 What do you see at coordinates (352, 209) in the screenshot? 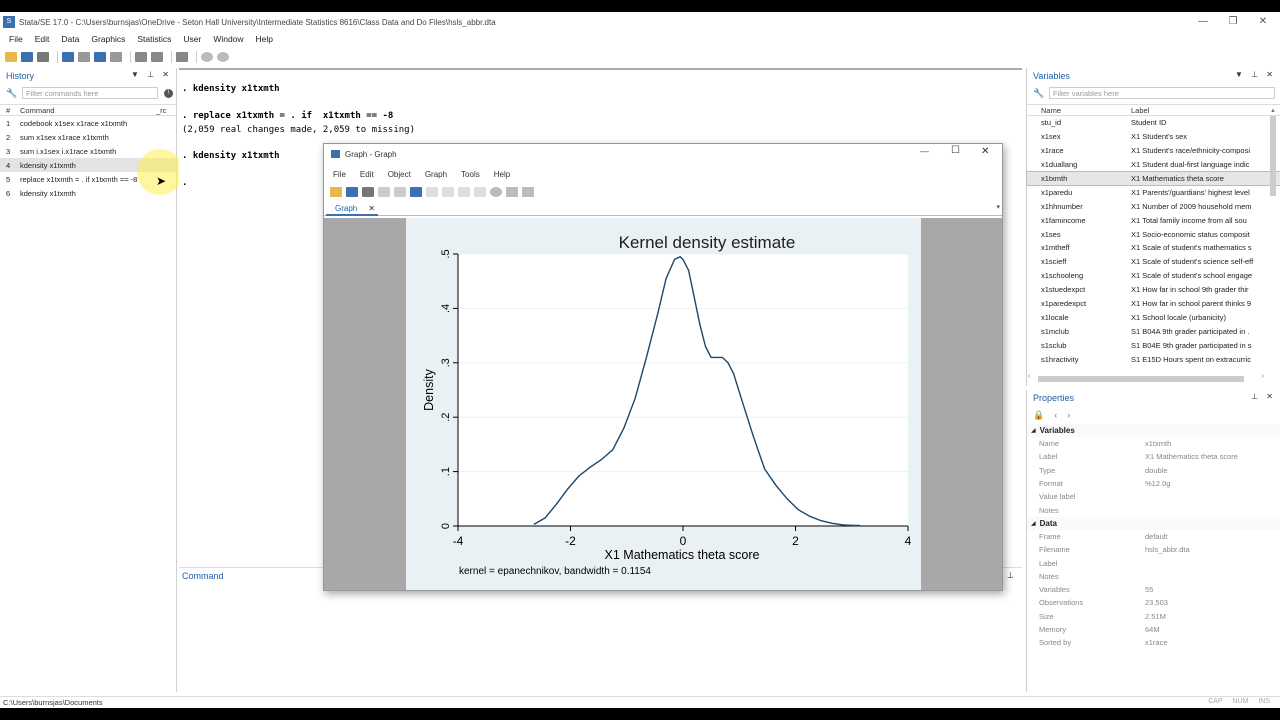
I see `tab-graph: Graph ✕` at bounding box center [352, 209].